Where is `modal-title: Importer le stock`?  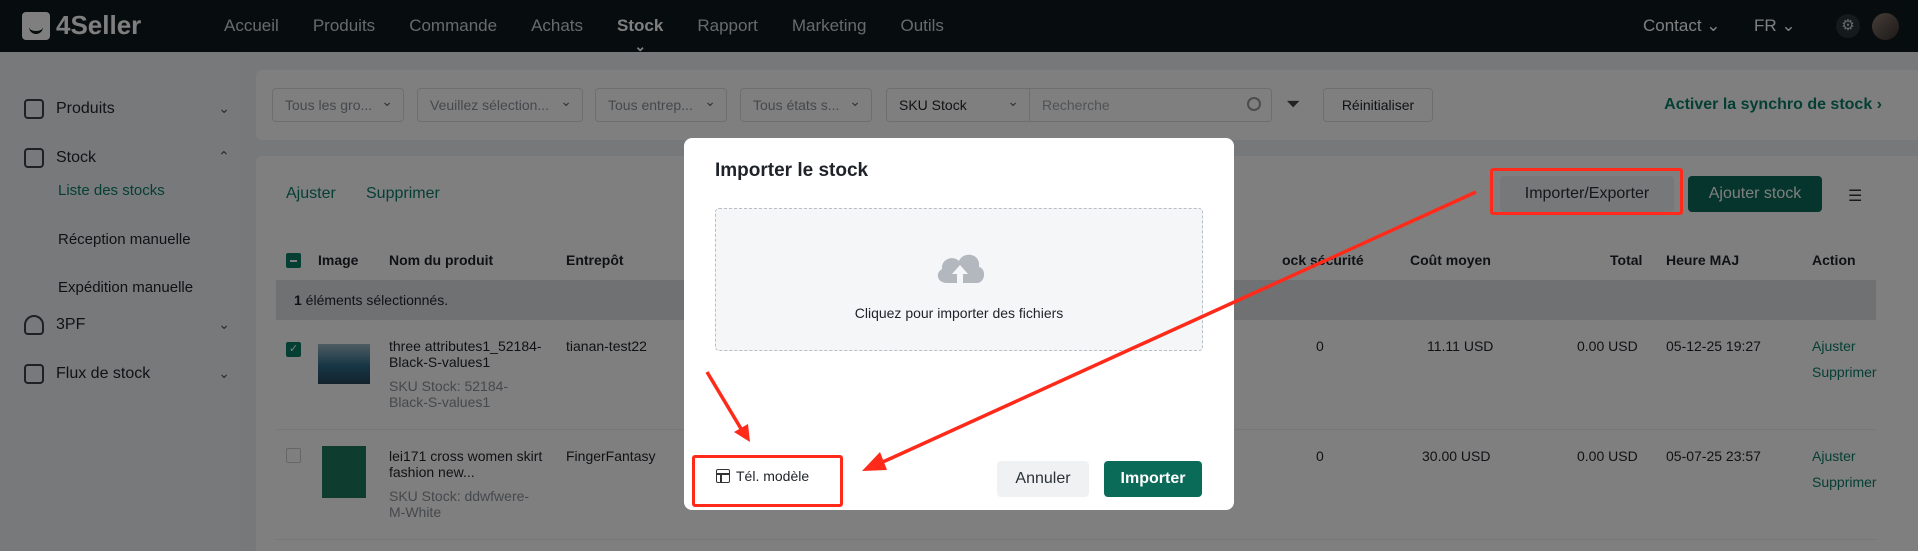 modal-title: Importer le stock is located at coordinates (792, 170).